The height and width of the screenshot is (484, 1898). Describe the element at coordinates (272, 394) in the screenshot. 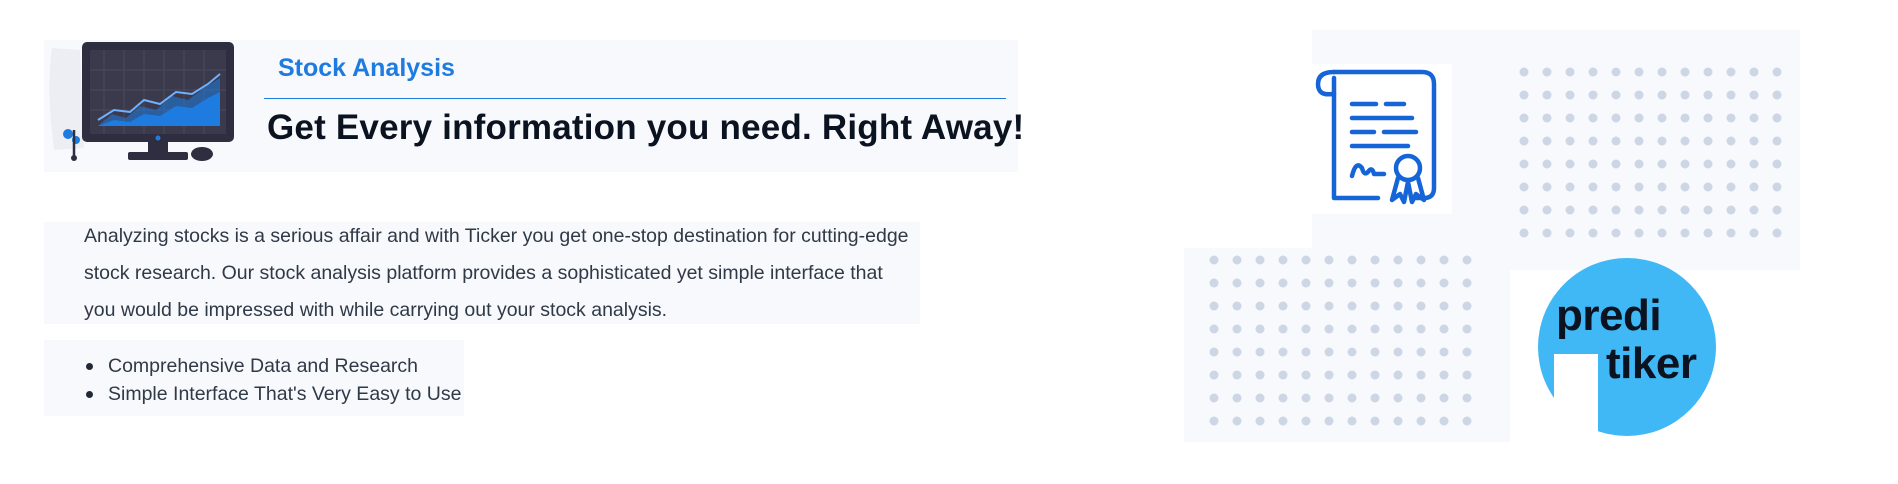

I see `list-item: Simple Interface That's Very Easy to Use` at that location.